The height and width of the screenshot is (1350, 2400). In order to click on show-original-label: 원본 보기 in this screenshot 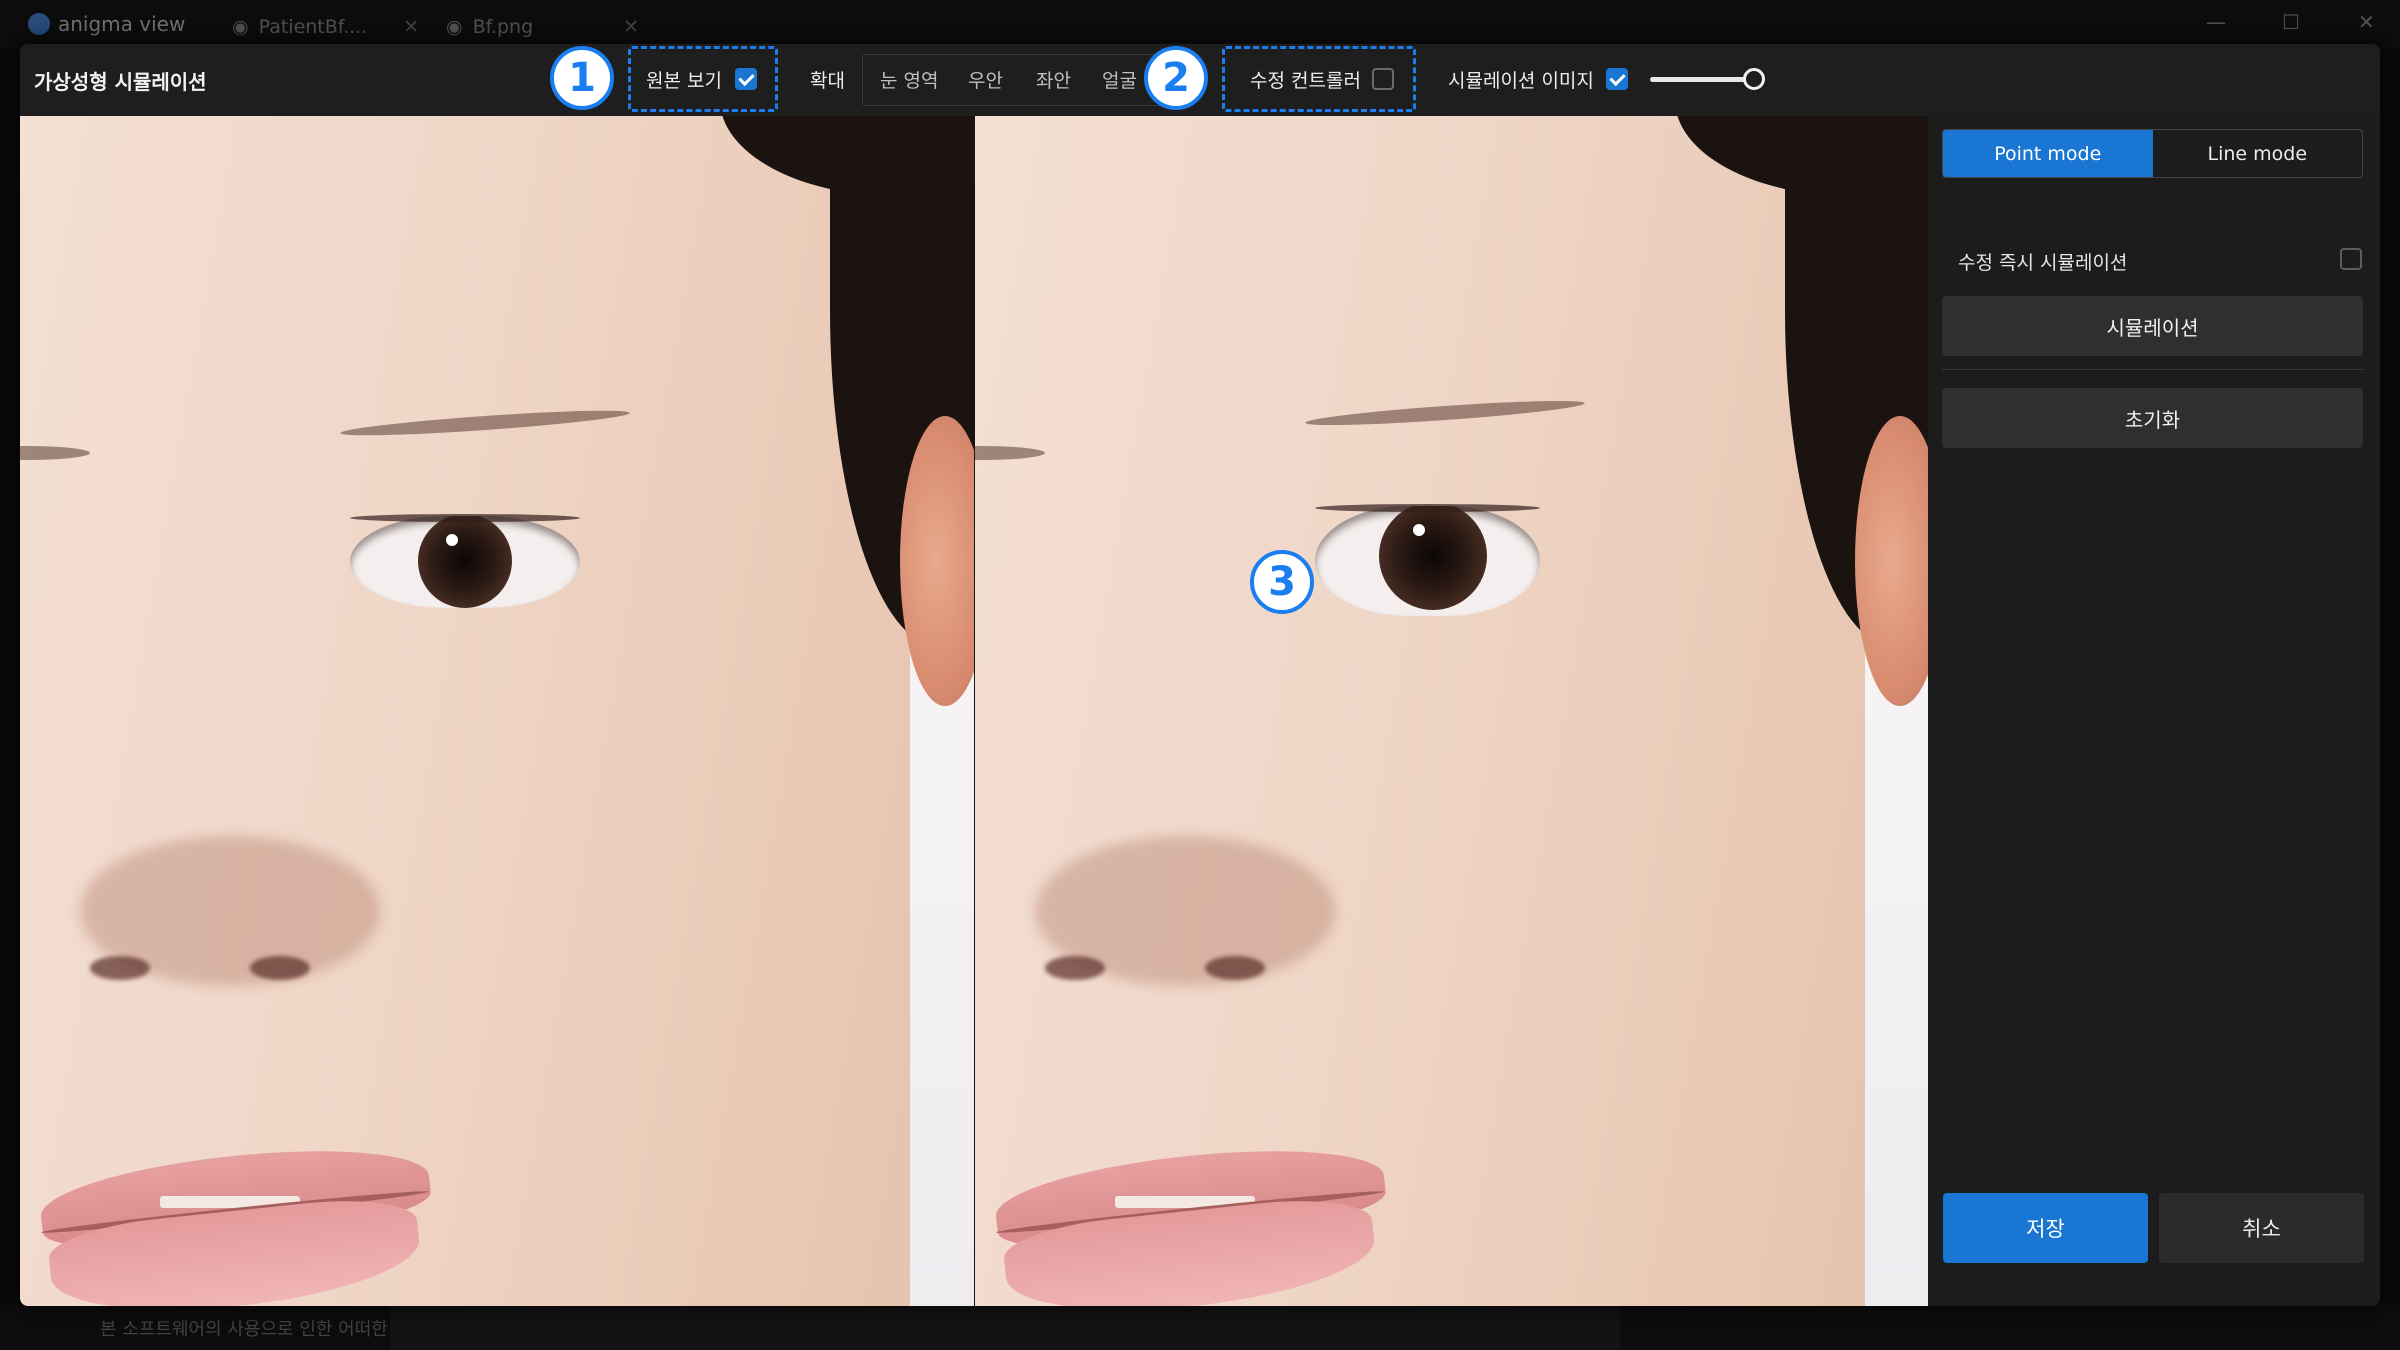, I will do `click(684, 81)`.